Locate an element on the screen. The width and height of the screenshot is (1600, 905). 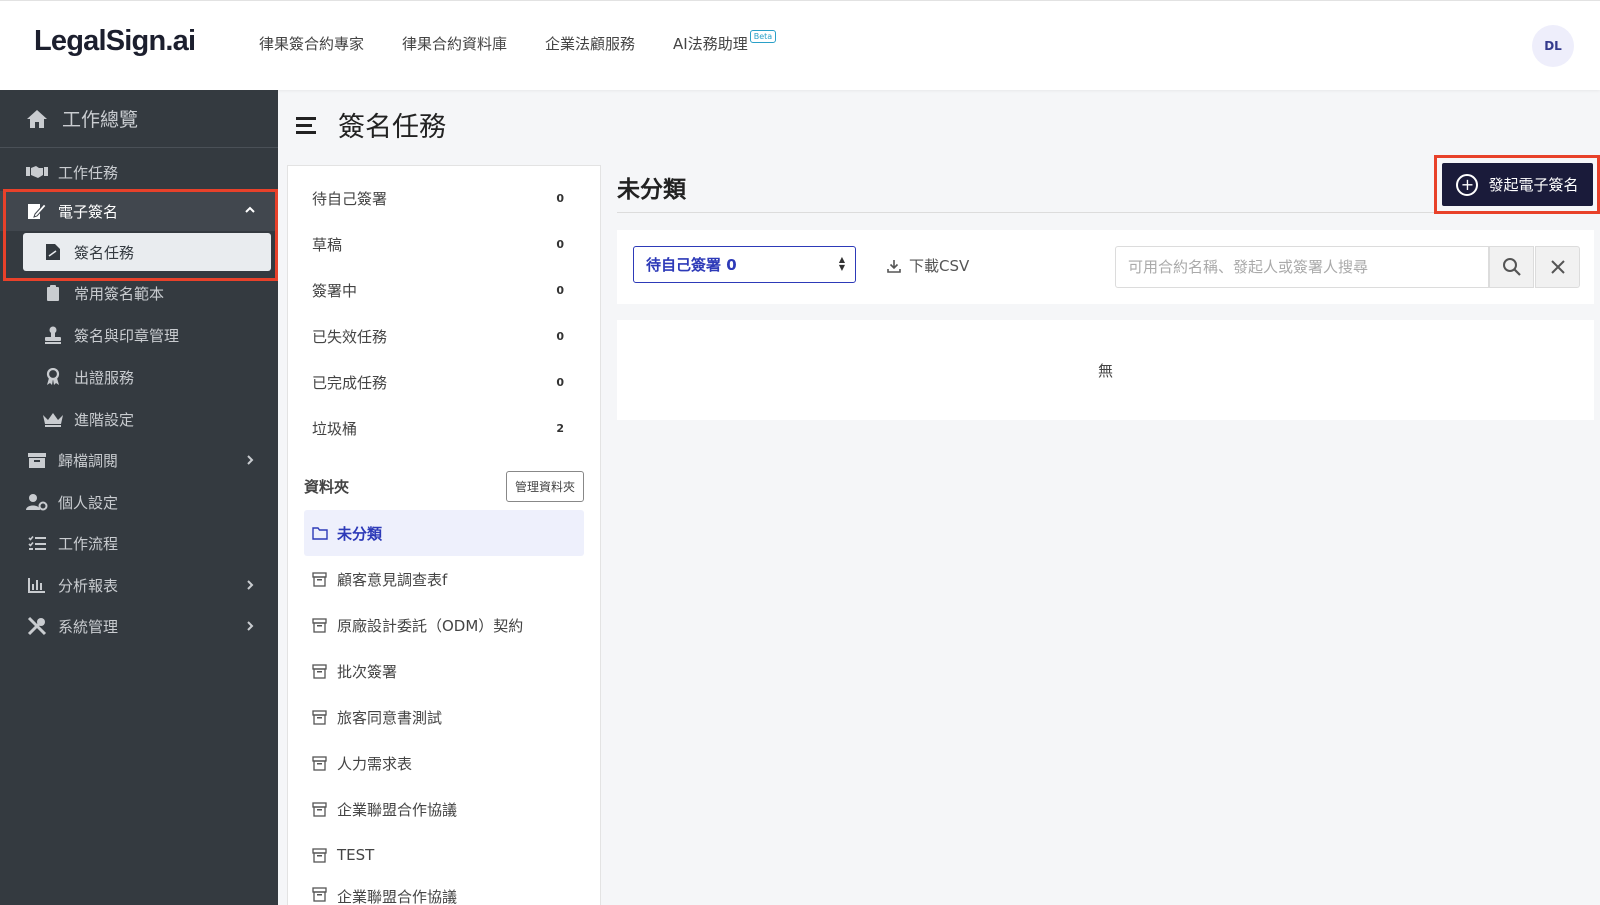
sidebar-item-advanced: 進階設定 is located at coordinates (139, 419).